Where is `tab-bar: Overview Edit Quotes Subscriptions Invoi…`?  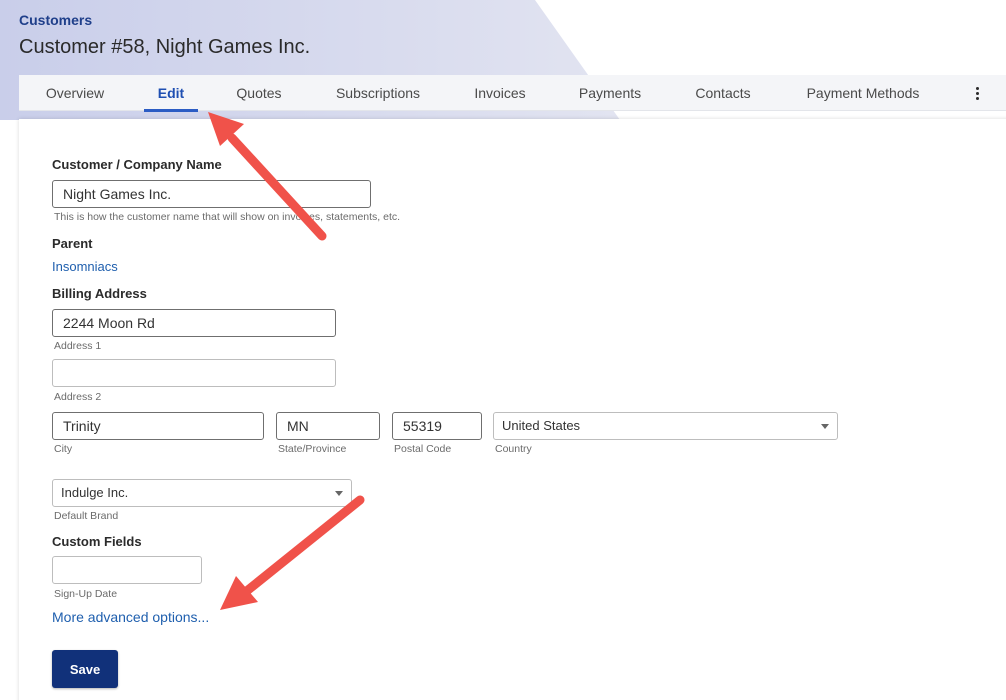
tab-bar: Overview Edit Quotes Subscriptions Invoi… is located at coordinates (512, 93).